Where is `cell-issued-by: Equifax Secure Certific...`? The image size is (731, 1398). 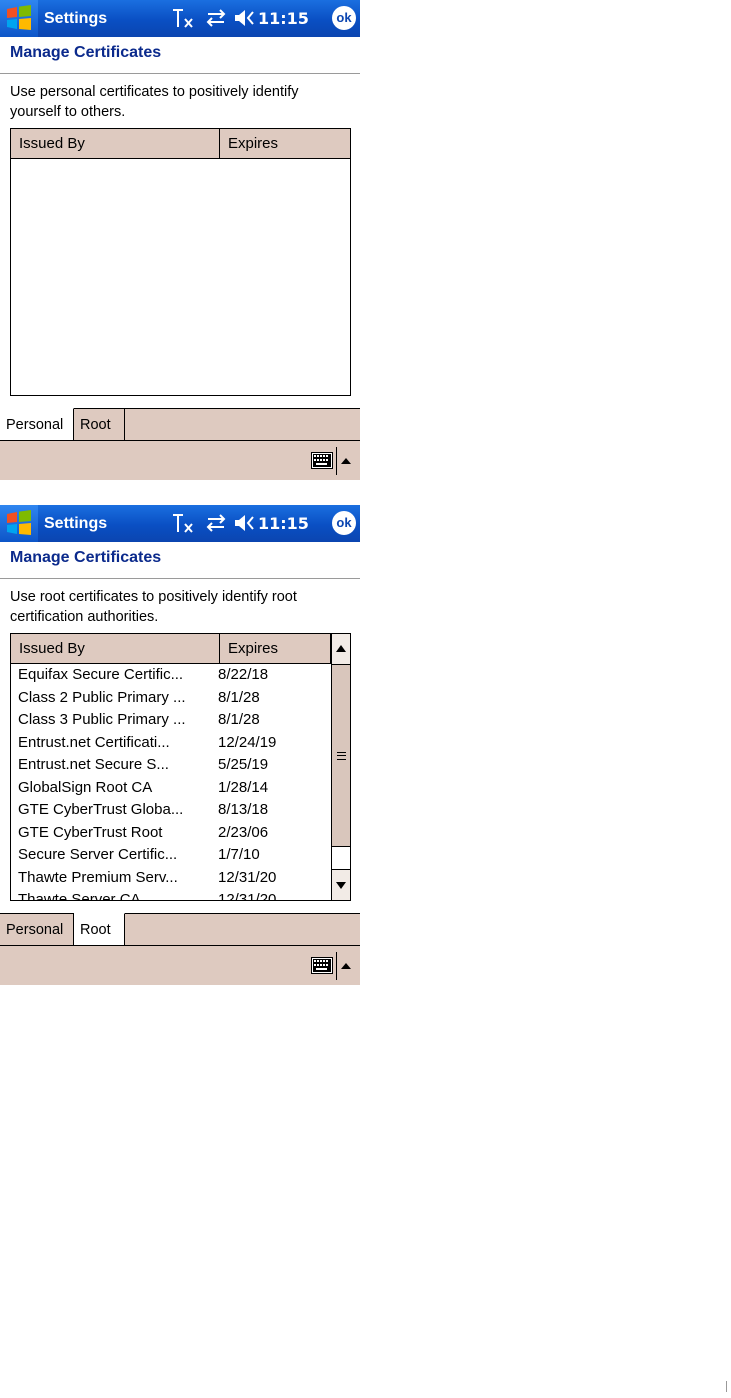
cell-issued-by: Equifax Secure Certific... is located at coordinates (101, 674).